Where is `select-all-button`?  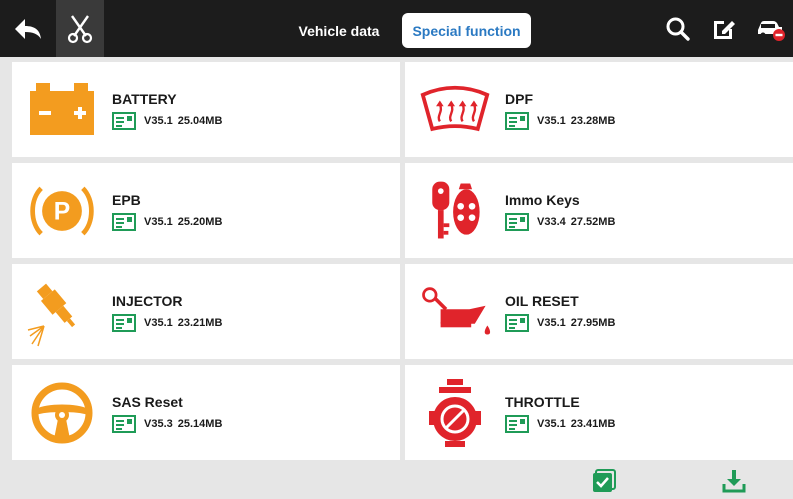
select-all-button is located at coordinates (604, 481).